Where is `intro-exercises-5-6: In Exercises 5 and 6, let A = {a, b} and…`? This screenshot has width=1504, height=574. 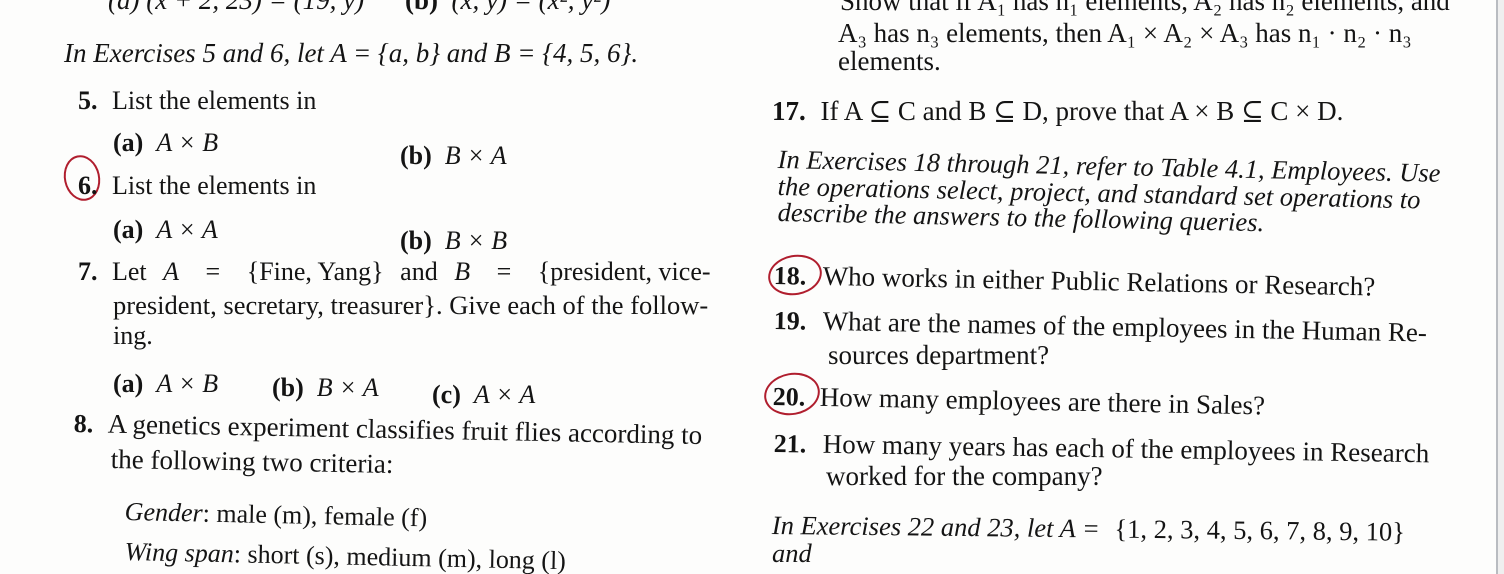 intro-exercises-5-6: In Exercises 5 and 6, let A = {a, b} and… is located at coordinates (351, 53).